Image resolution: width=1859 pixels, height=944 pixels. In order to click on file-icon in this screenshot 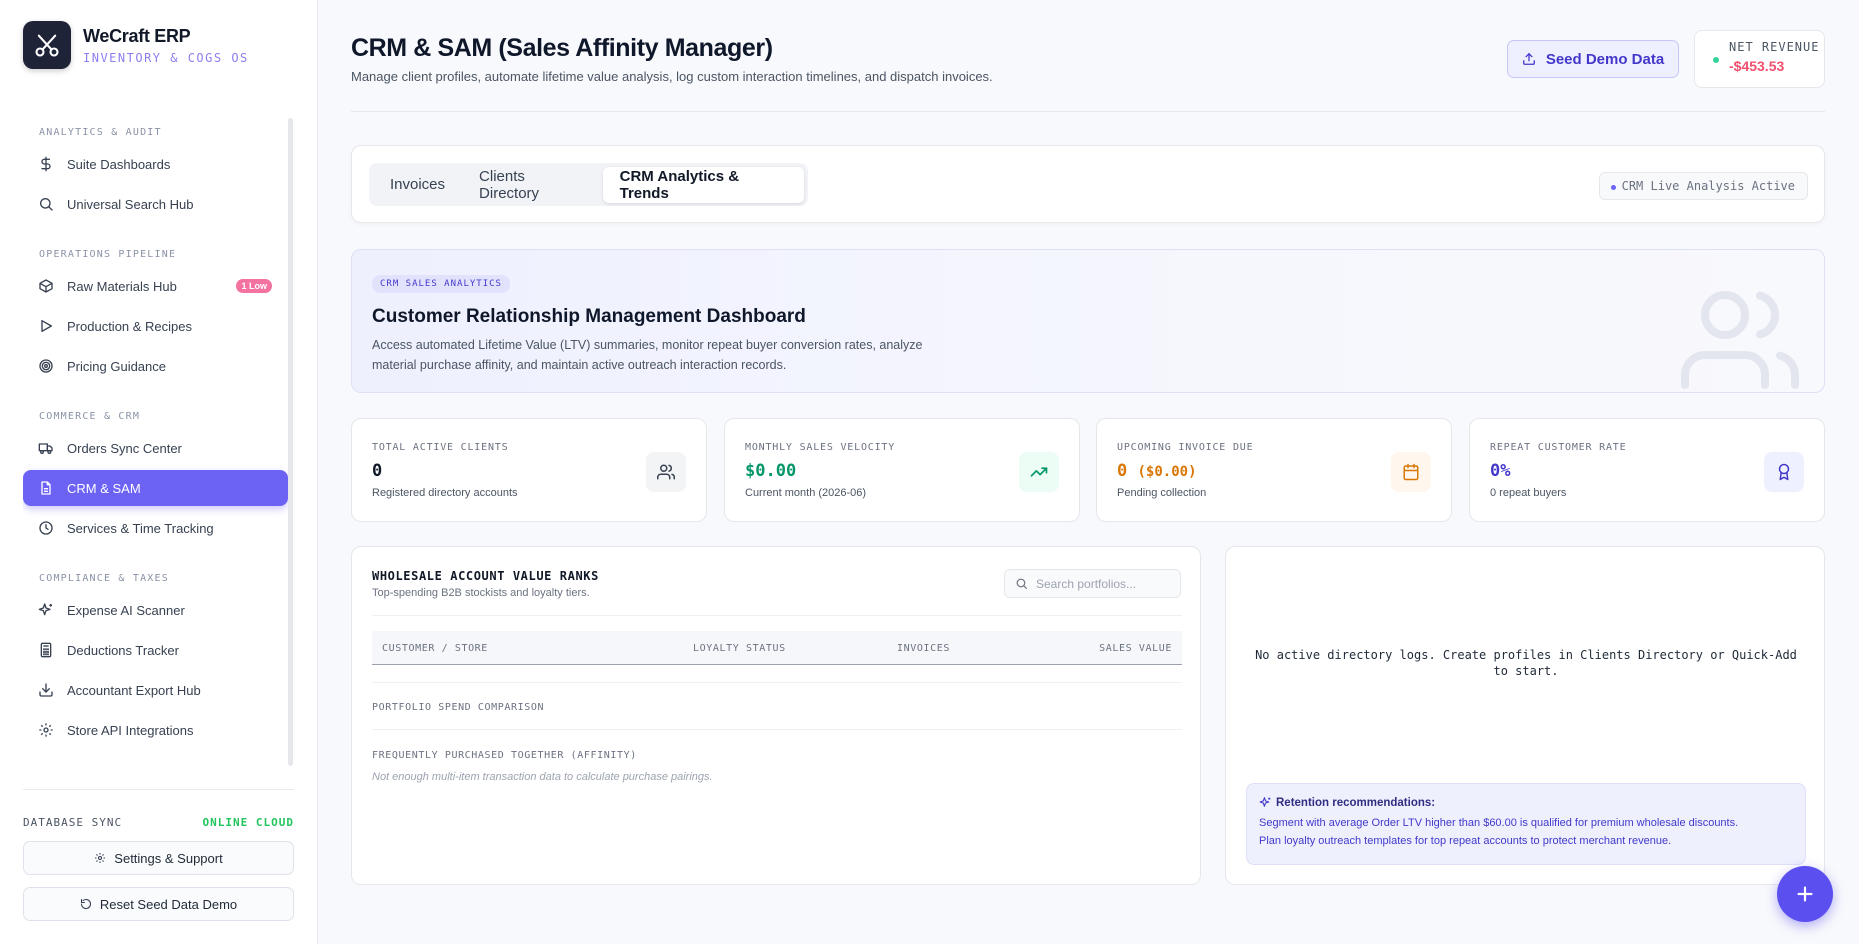, I will do `click(46, 488)`.